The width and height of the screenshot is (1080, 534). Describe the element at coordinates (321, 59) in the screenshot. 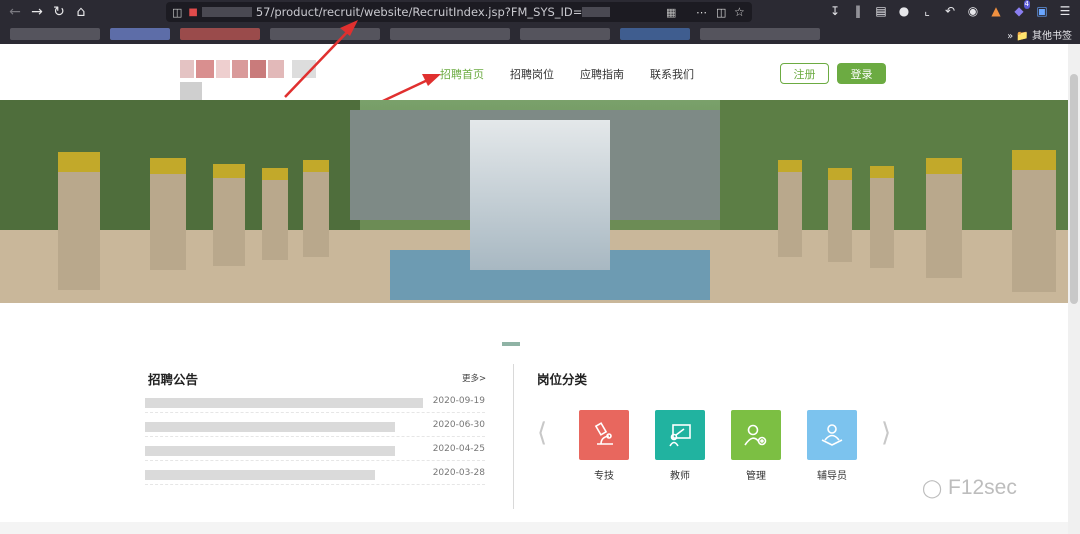

I see `annotation-arrow-url` at that location.